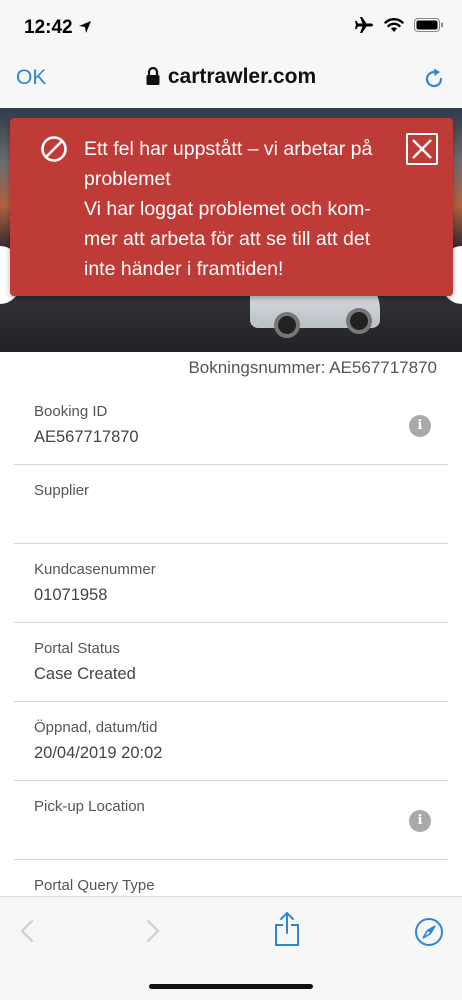 The height and width of the screenshot is (1000, 462). I want to click on row-value: AE567717870, so click(86, 437).